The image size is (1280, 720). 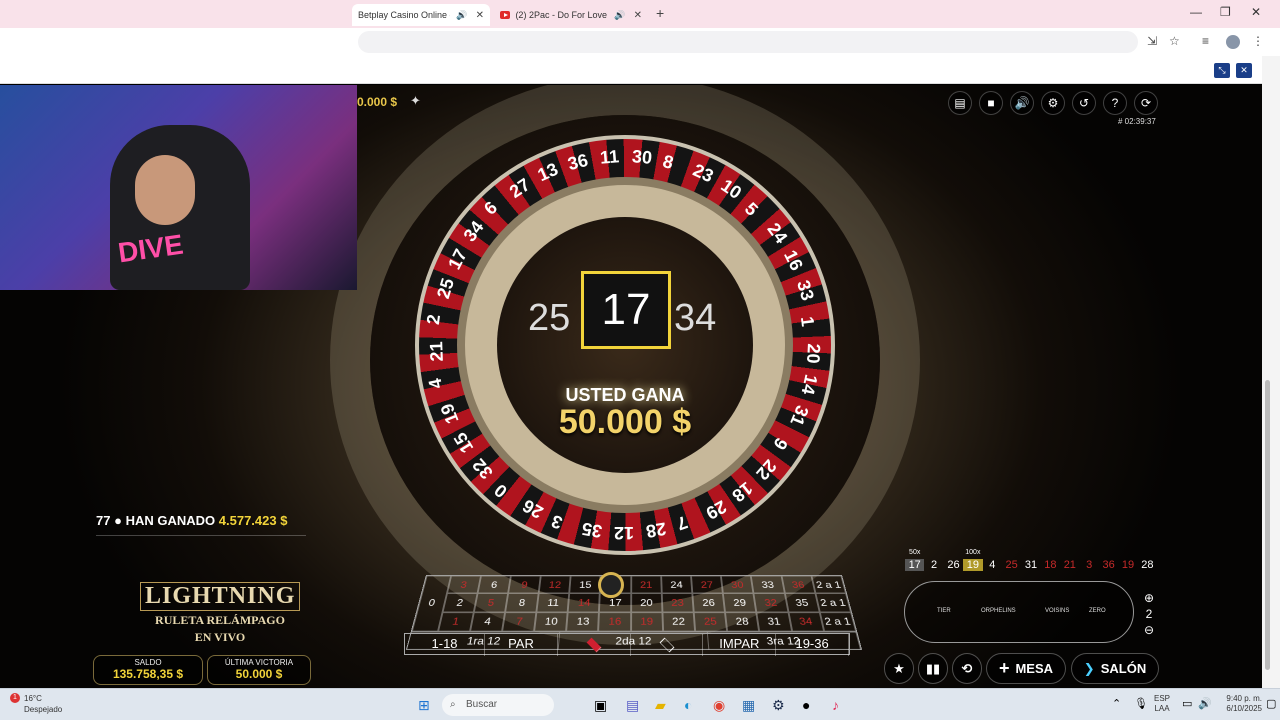 What do you see at coordinates (677, 584) in the screenshot?
I see `number-cell: 24` at bounding box center [677, 584].